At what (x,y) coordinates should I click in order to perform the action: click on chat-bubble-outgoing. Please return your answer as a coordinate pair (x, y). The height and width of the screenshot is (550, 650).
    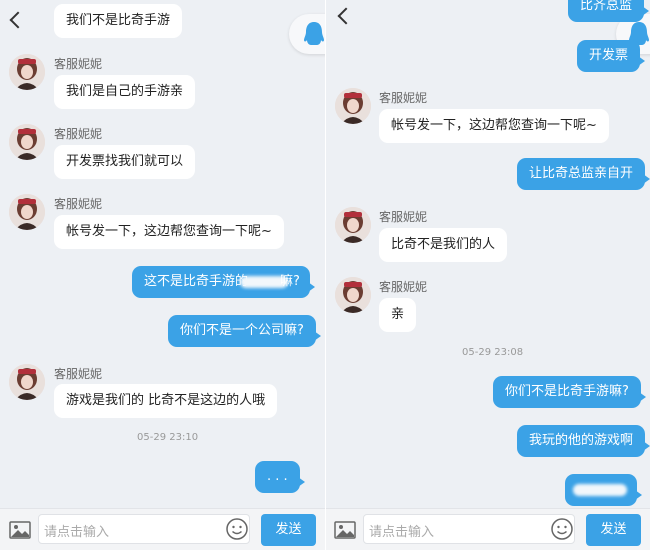
    Looking at the image, I should click on (603, 490).